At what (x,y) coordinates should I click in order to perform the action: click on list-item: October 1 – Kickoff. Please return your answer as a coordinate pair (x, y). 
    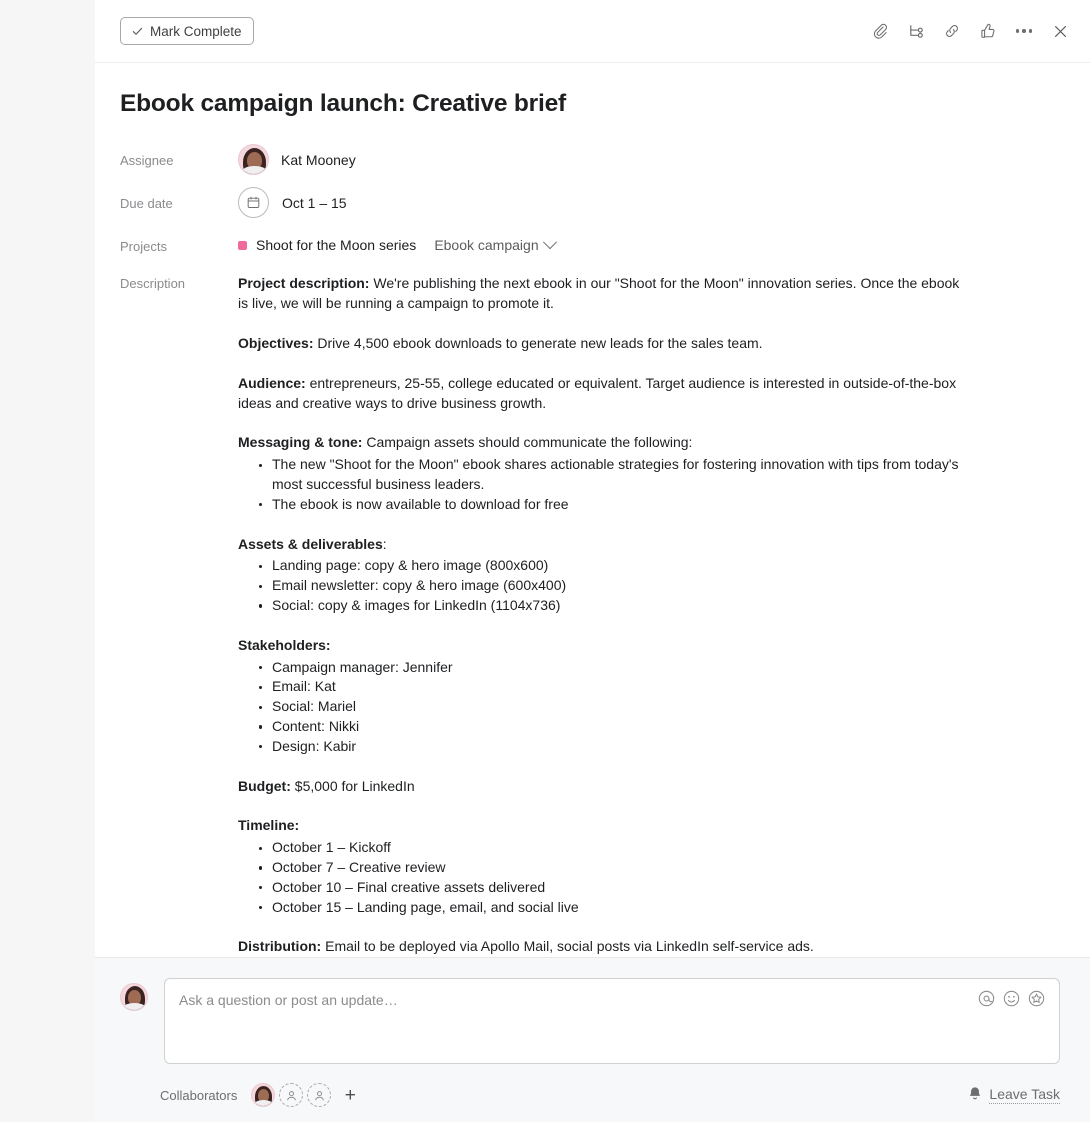
    Looking at the image, I should click on (613, 848).